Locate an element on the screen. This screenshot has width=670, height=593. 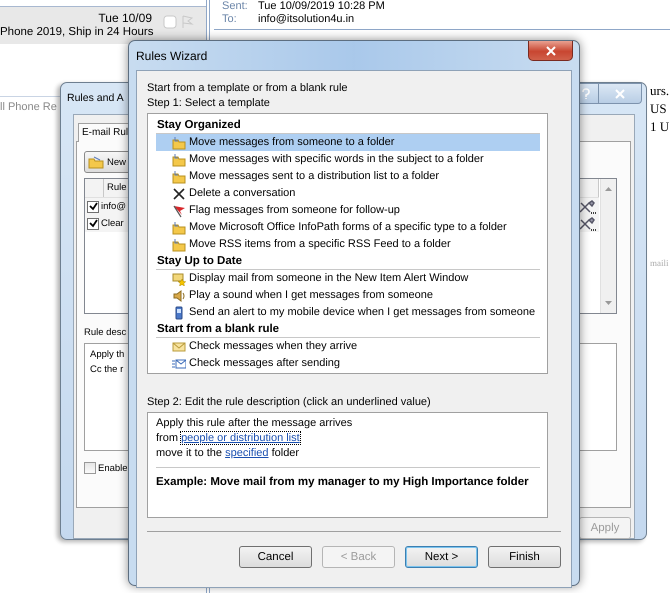
message-item: Tue 10/09 Phone 2019, Ship in 24 Hours is located at coordinates (103, 25).